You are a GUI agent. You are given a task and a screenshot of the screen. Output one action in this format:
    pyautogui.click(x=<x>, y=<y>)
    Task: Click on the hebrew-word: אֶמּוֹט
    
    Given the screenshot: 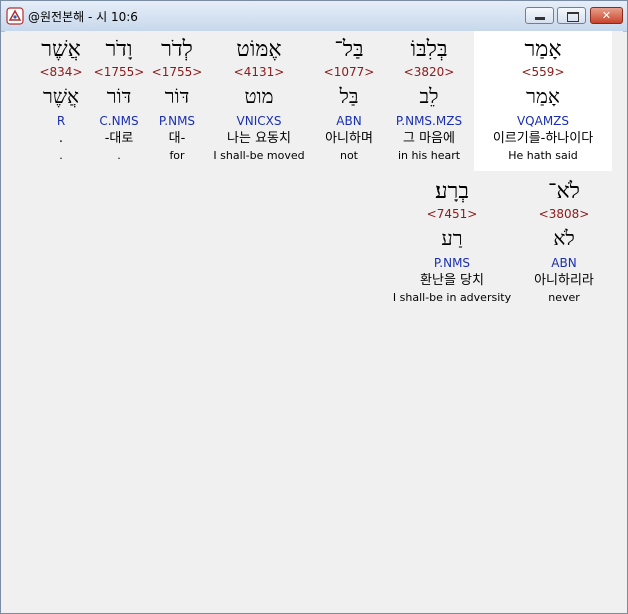 What is the action you would take?
    pyautogui.click(x=259, y=49)
    